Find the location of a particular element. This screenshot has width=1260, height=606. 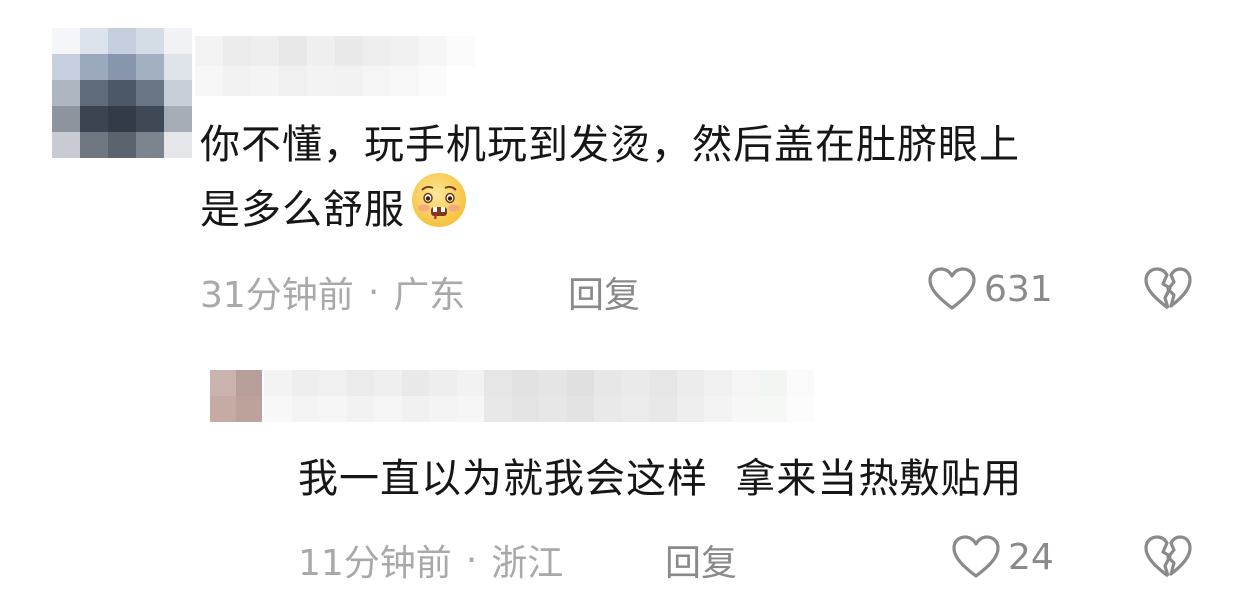

comment-text: 我一直以为就我会这样 拿来当热敷贴用 is located at coordinates (660, 479).